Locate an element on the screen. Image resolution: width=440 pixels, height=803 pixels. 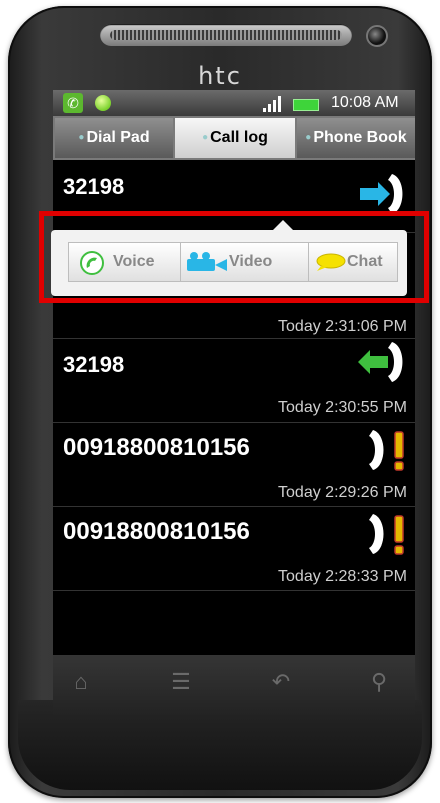
tab-phone-book: ● Phone Book is located at coordinates (356, 138).